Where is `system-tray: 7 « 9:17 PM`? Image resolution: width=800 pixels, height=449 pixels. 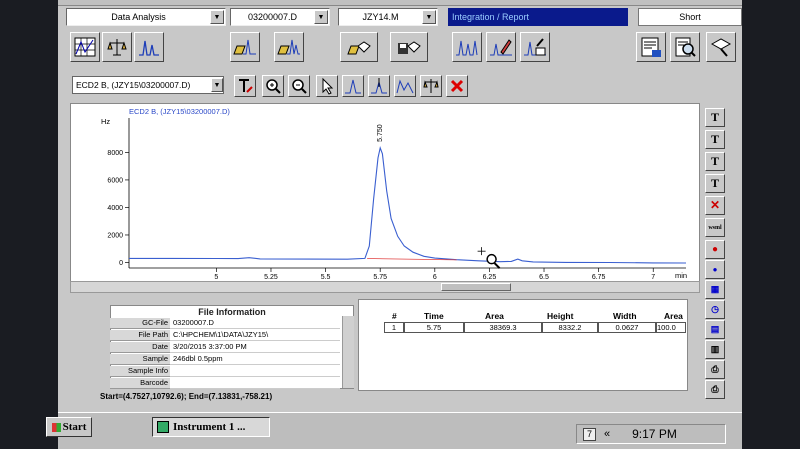 system-tray: 7 « 9:17 PM is located at coordinates (651, 434).